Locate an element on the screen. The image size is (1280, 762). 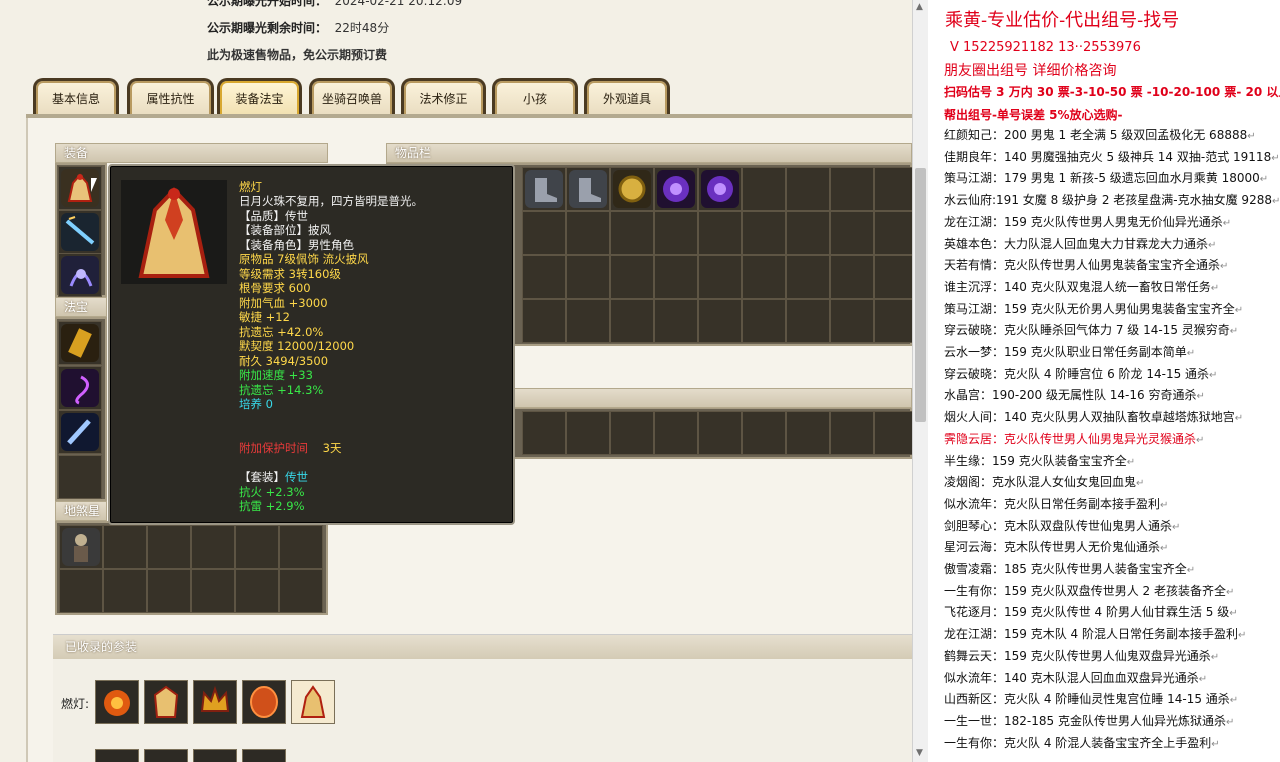
ad-entry: 似水流年：克火队日常任务副本接手盈利↵ is located at coordinates (1056, 504).